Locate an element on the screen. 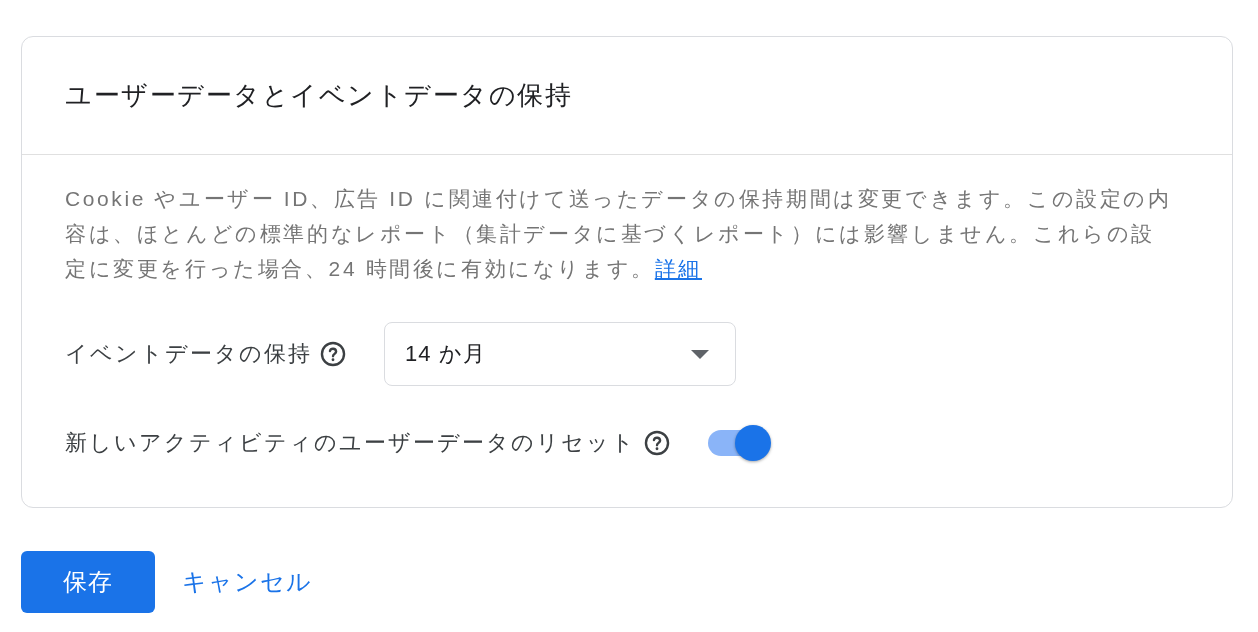 This screenshot has height=632, width=1258. setting-label: 新しいアクティビティのユーザーデータのリセット is located at coordinates (350, 443).